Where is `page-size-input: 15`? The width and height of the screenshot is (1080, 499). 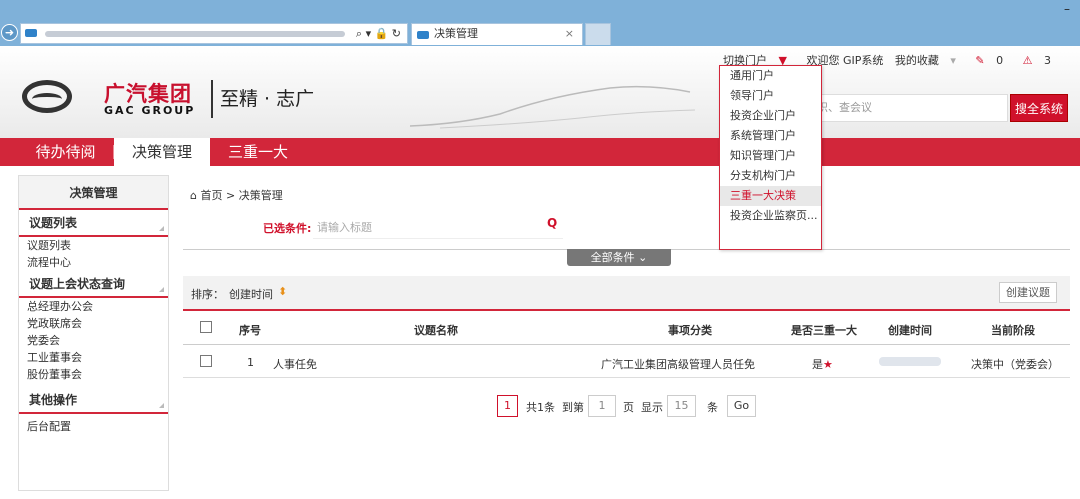 page-size-input: 15 is located at coordinates (681, 406).